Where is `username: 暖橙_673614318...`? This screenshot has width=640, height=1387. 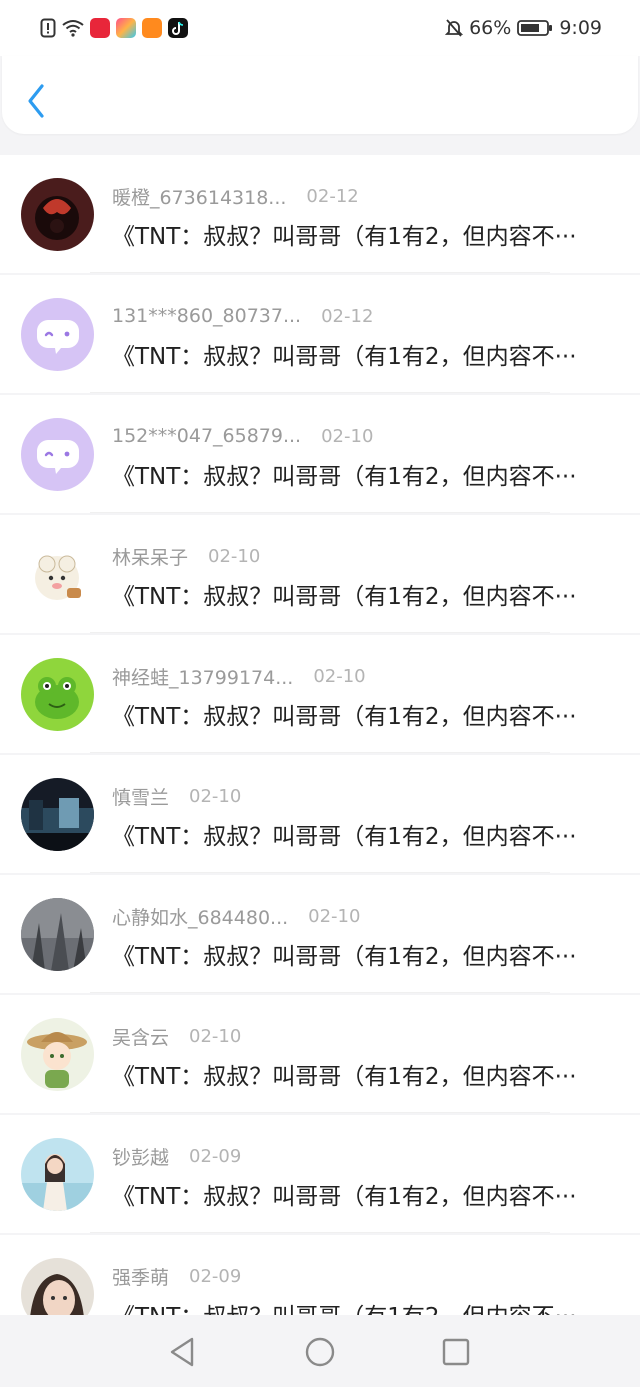
username: 暖橙_673614318... is located at coordinates (199, 197).